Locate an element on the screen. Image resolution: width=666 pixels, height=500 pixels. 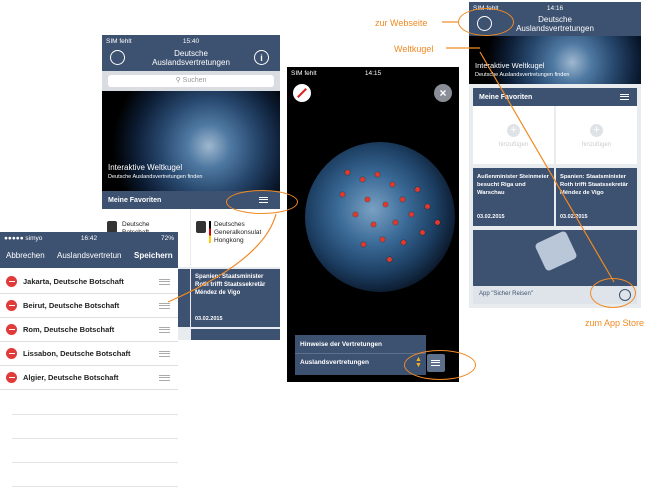
row-label: Jakarta, Deutsche Botschaft is located at coordinates (73, 281).